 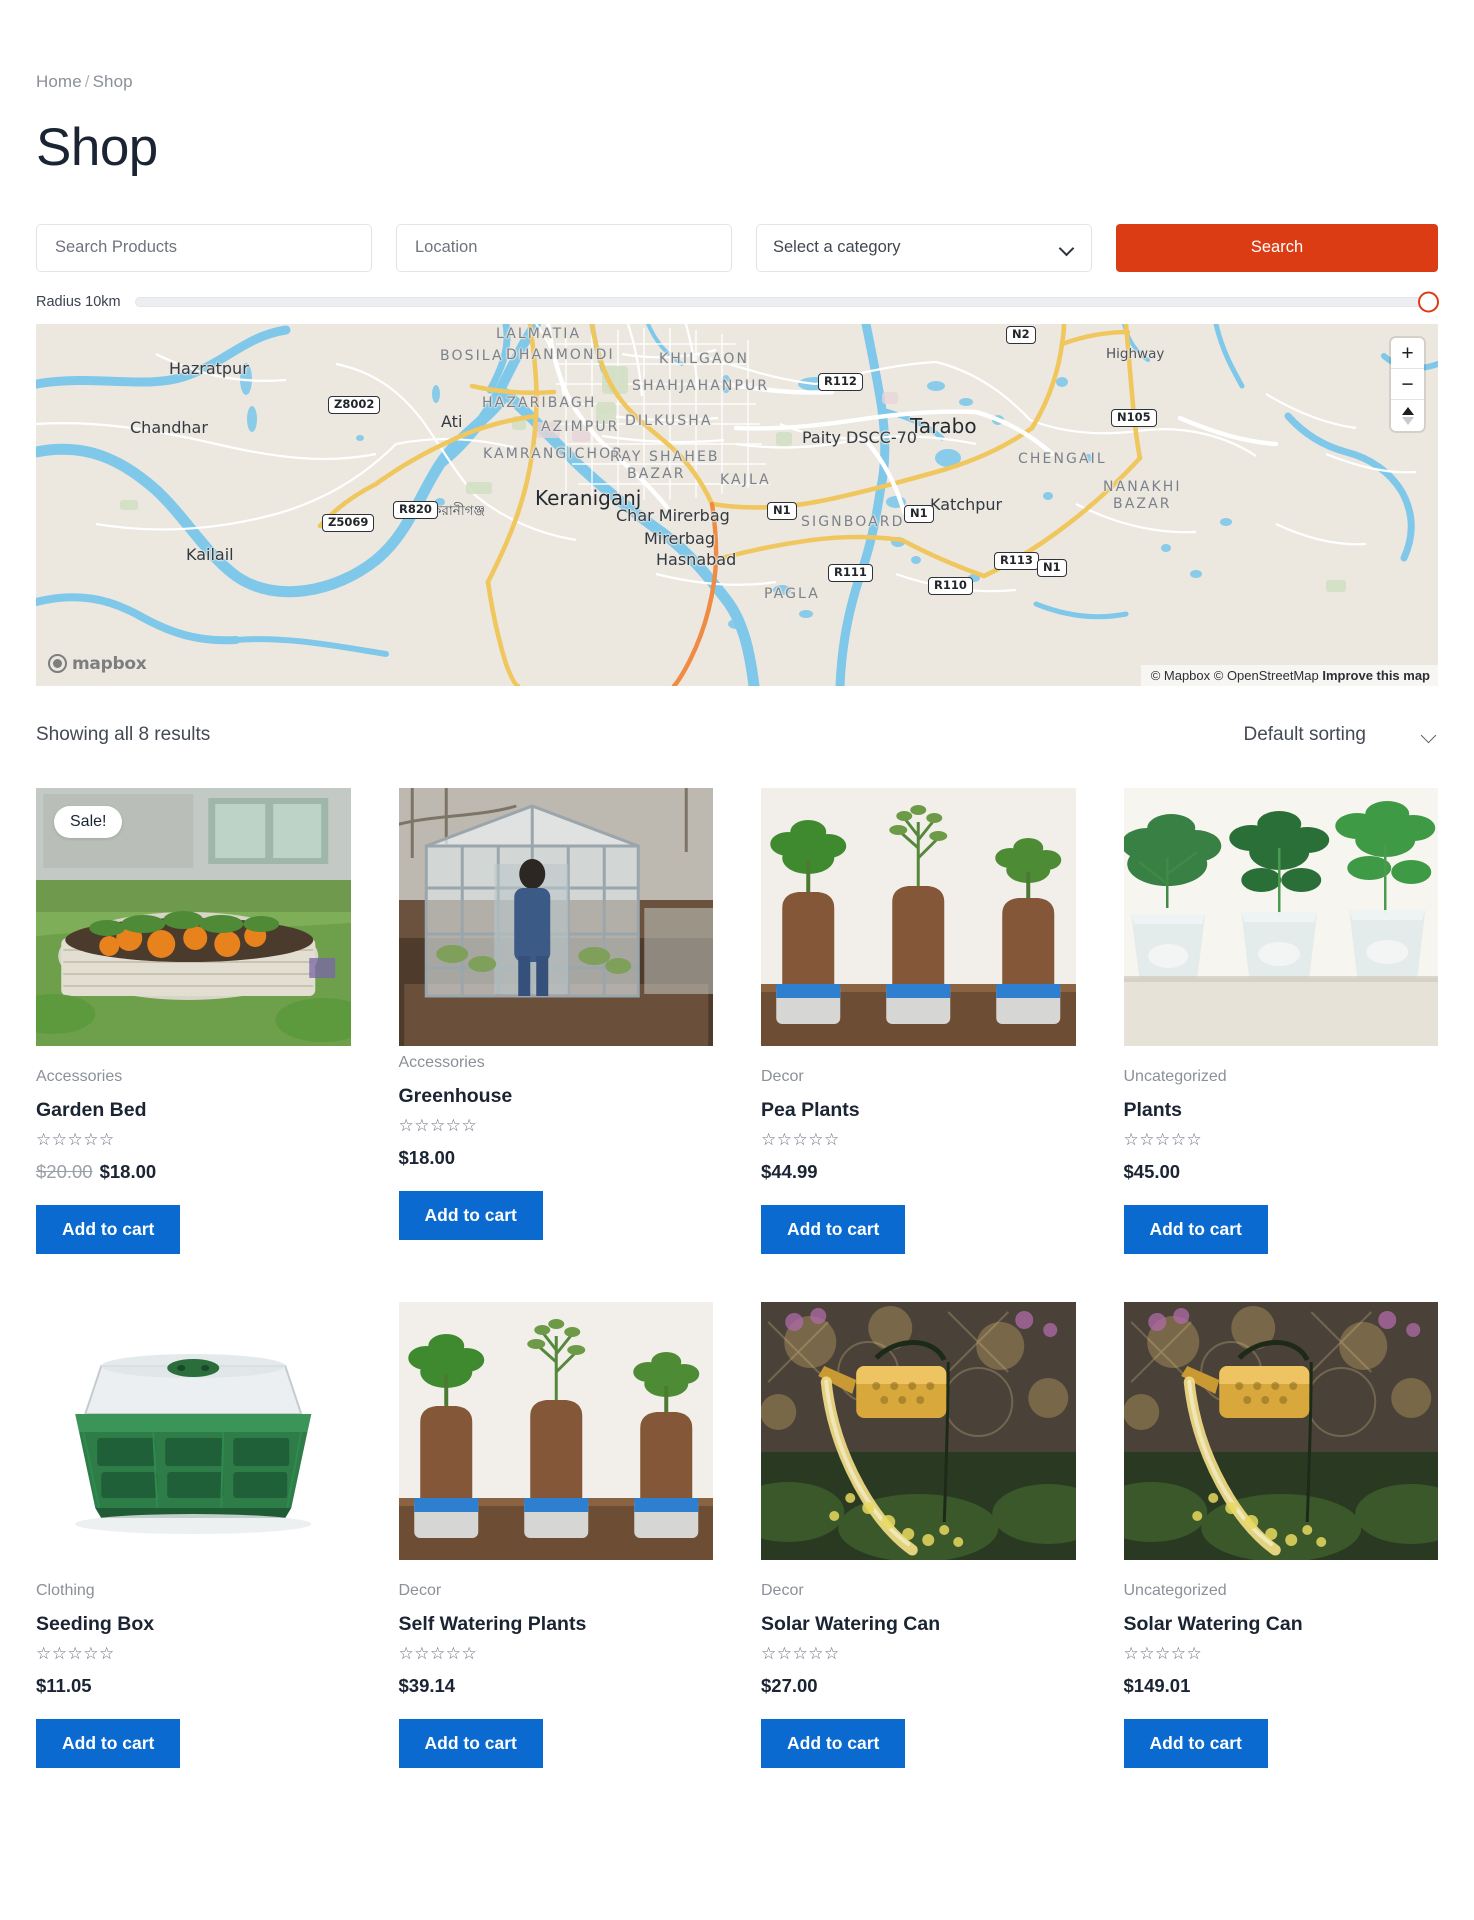 I want to click on product-price: $149.01, so click(x=1157, y=1686).